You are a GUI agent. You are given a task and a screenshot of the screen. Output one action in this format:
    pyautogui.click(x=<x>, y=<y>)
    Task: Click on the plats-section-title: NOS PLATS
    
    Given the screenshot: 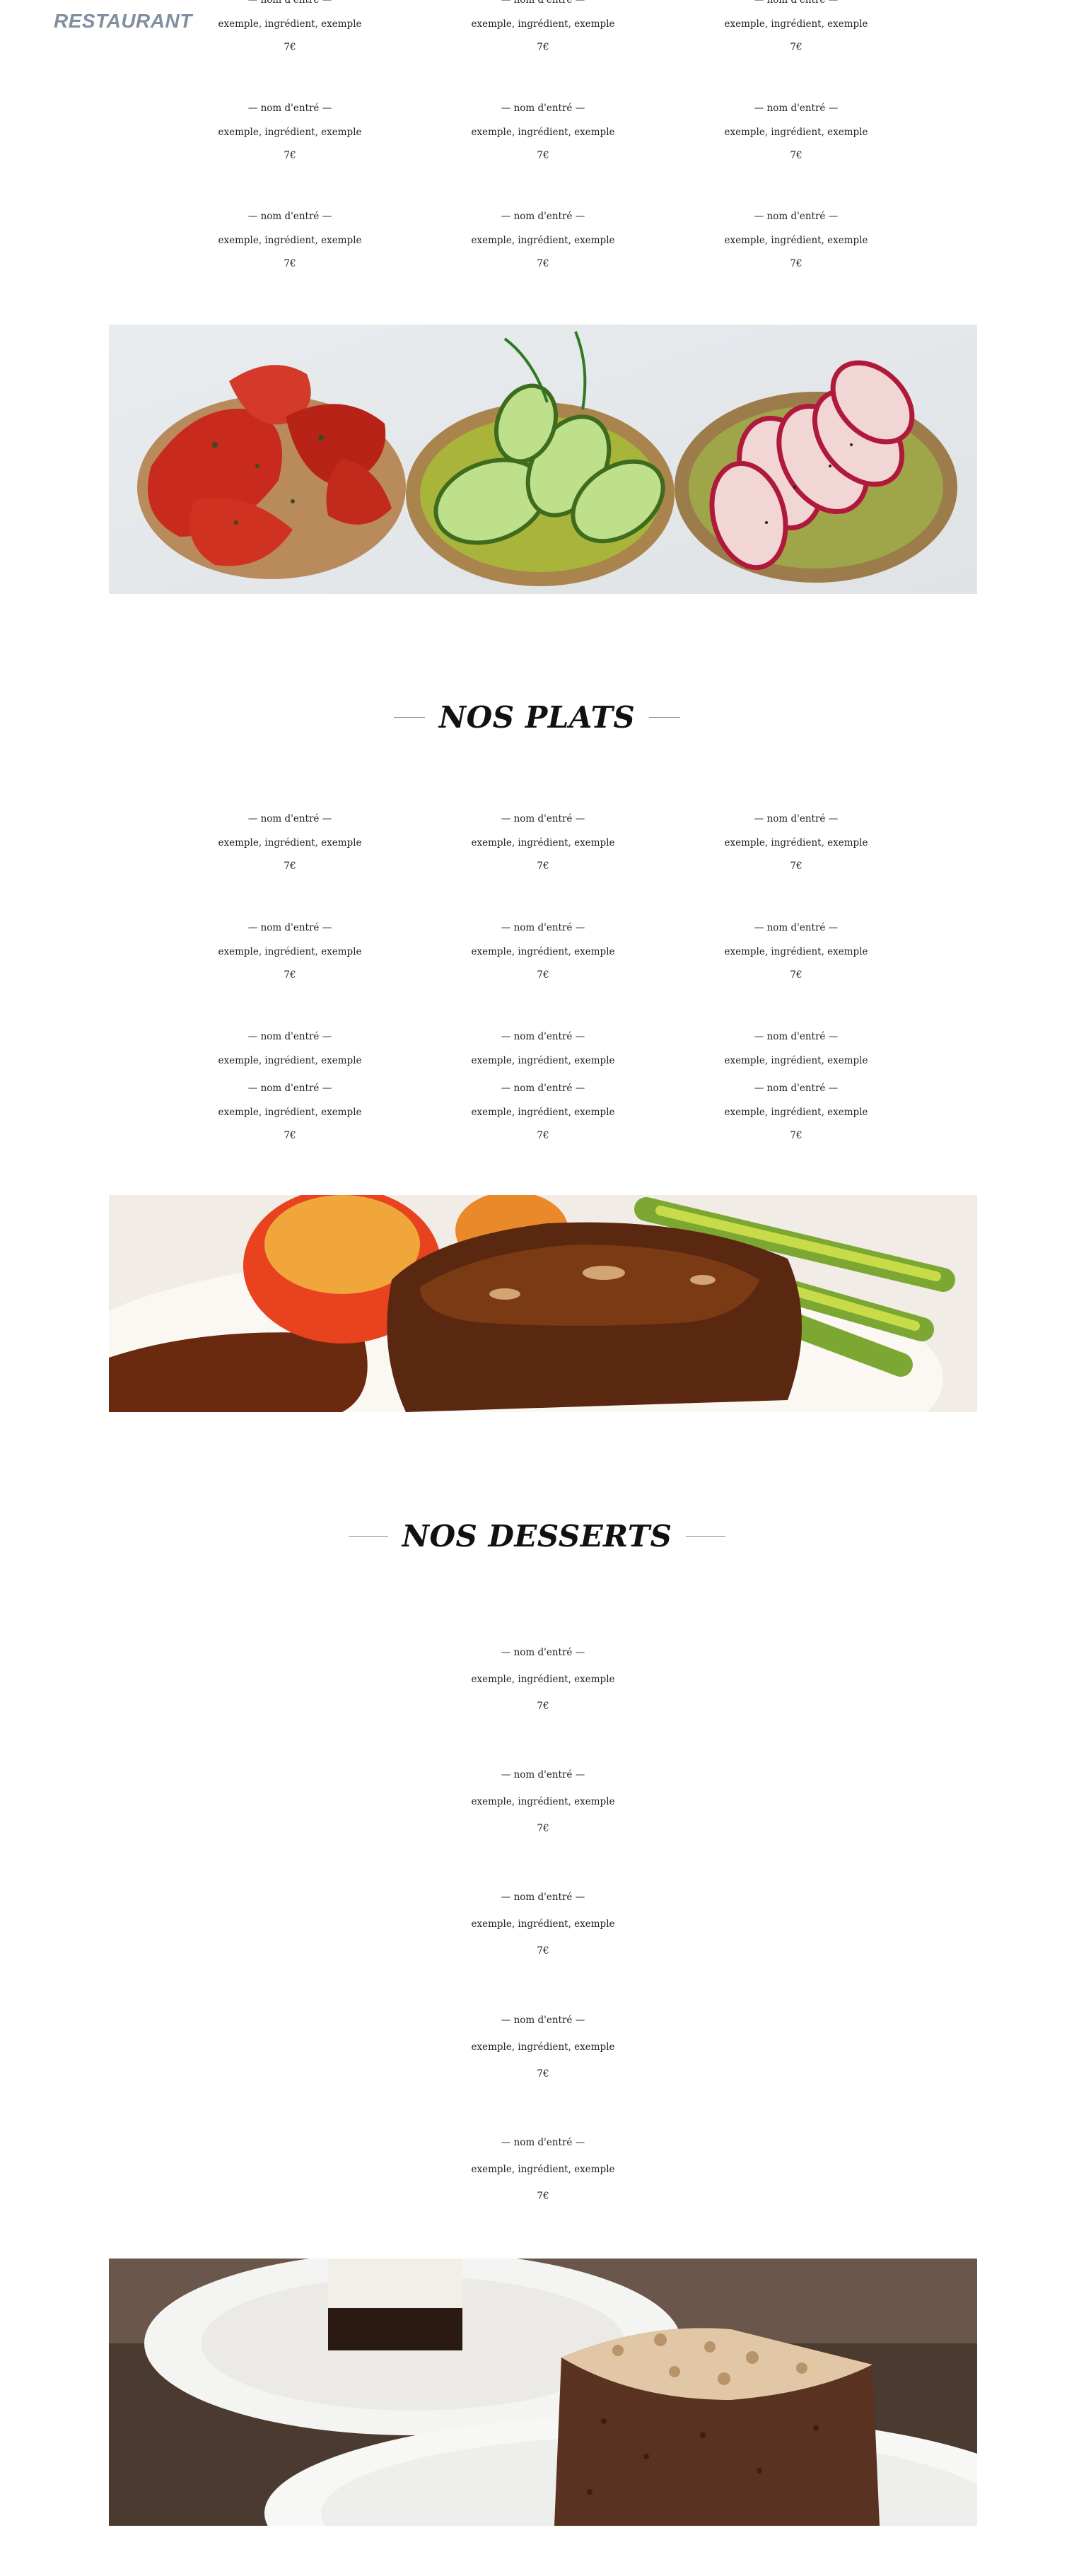 What is the action you would take?
    pyautogui.click(x=537, y=717)
    